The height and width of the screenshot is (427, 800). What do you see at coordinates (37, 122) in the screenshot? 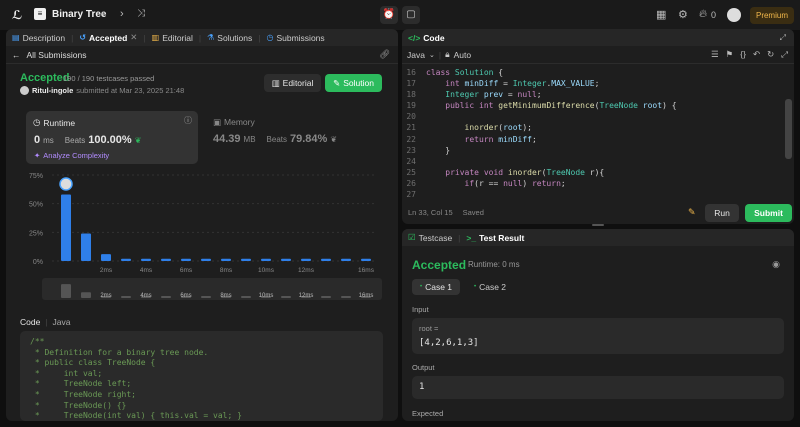
I see `stopwatch-icon: ◷` at bounding box center [37, 122].